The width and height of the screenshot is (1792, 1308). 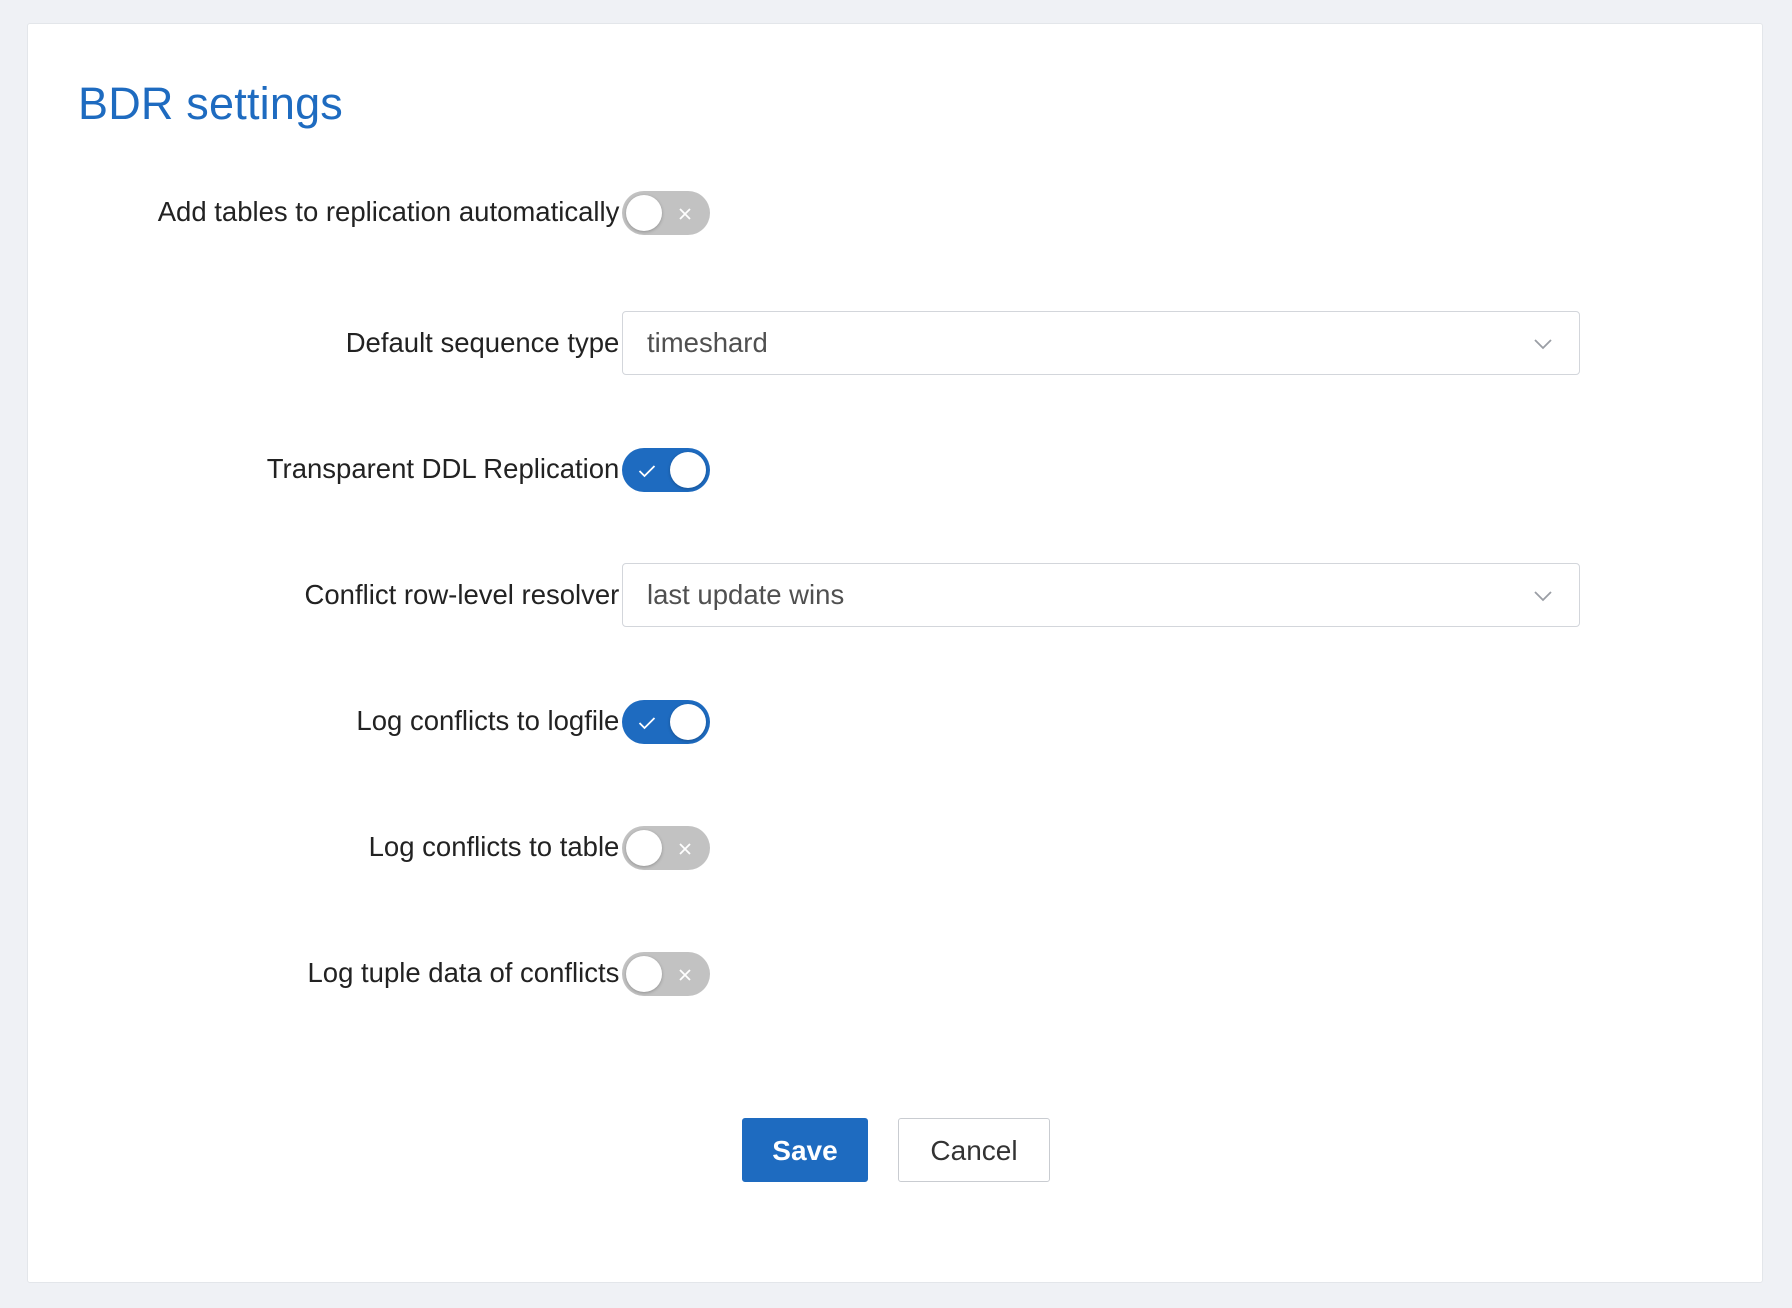 I want to click on log-table-switch, so click(x=666, y=848).